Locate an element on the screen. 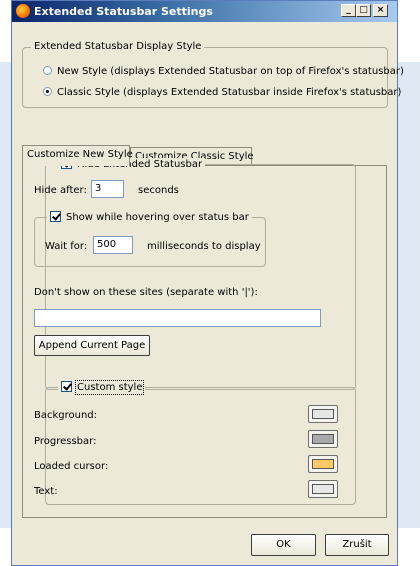  custom-style-label: Custom style is located at coordinates (109, 387).